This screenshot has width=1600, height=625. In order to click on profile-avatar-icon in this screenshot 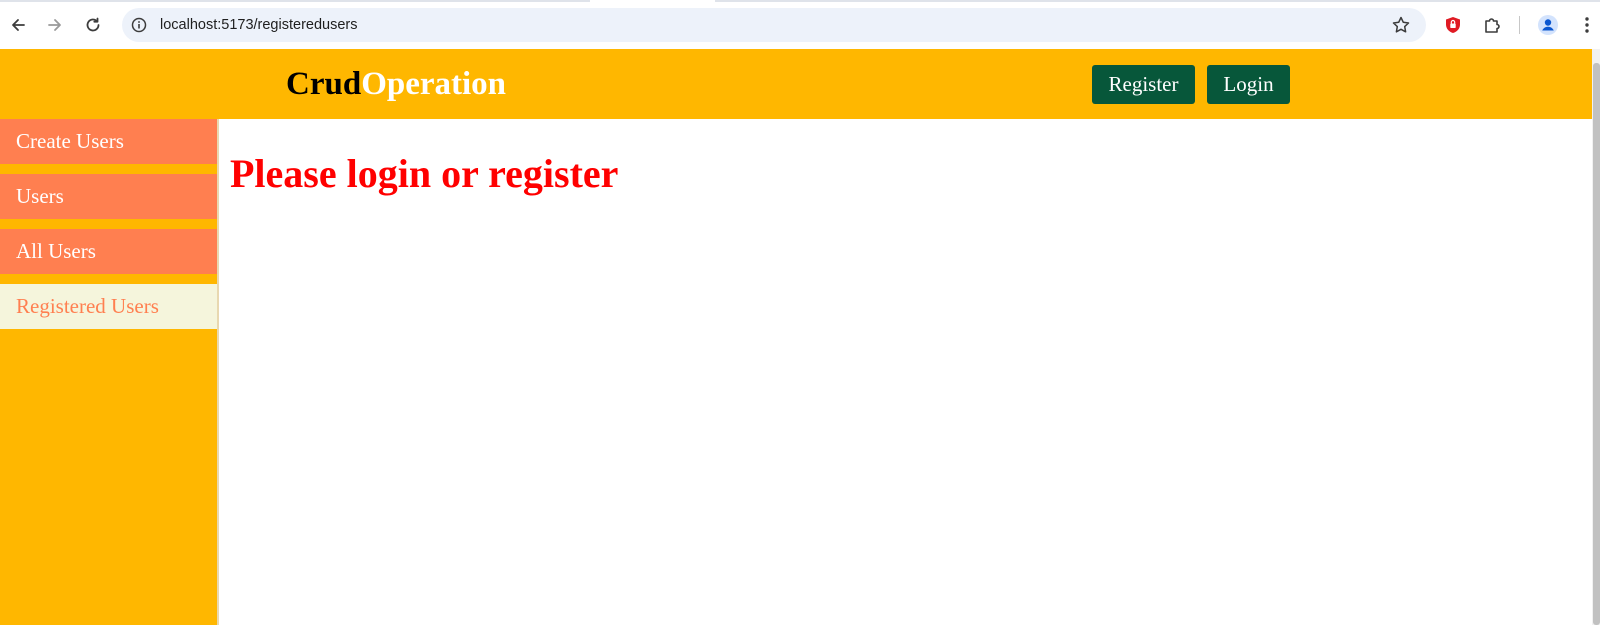, I will do `click(1548, 25)`.